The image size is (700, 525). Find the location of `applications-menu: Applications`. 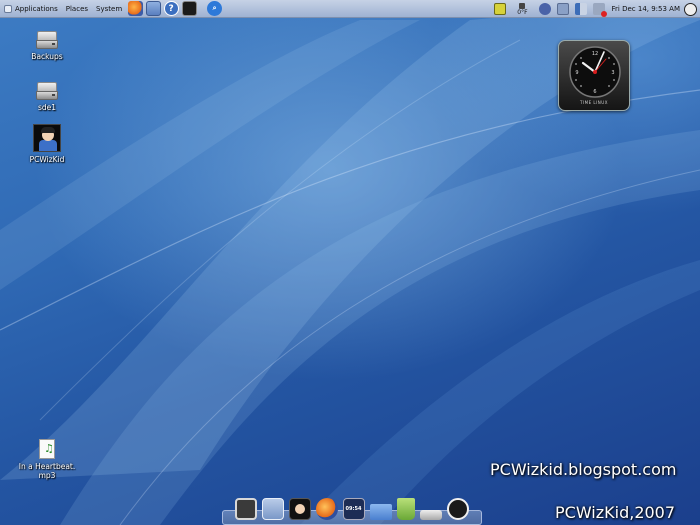

applications-menu: Applications is located at coordinates (31, 9).